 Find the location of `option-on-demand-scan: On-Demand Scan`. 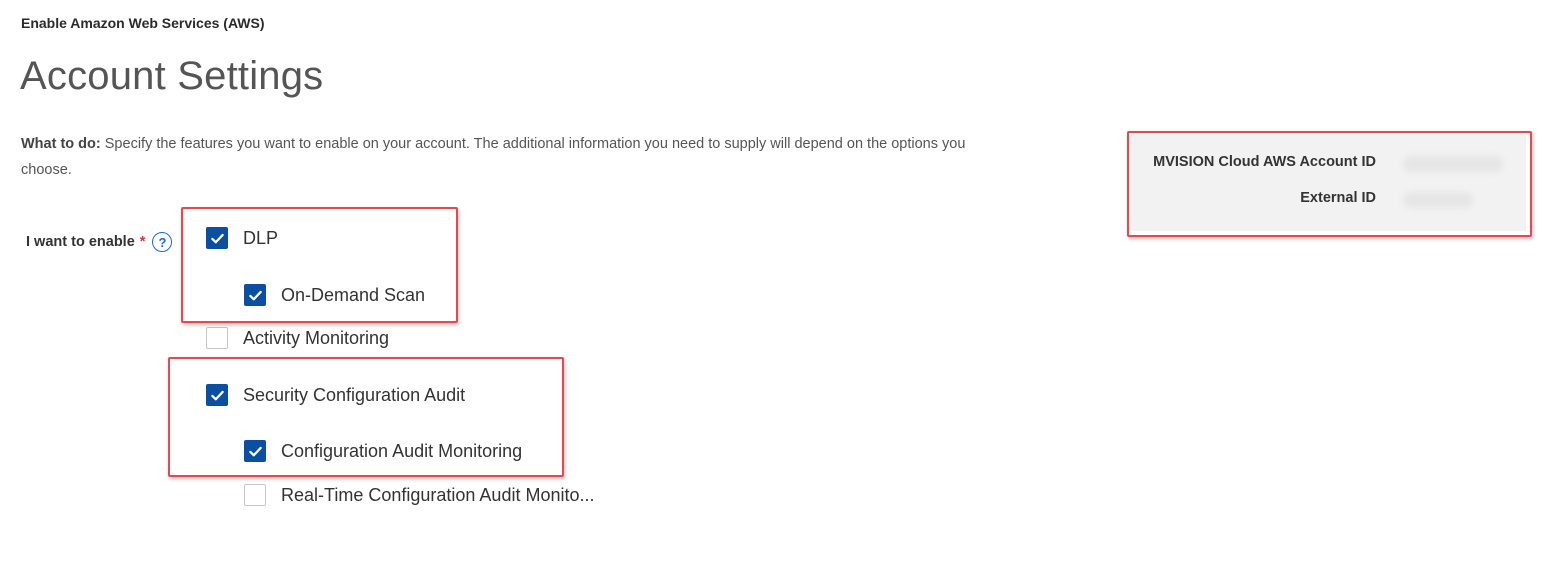

option-on-demand-scan: On-Demand Scan is located at coordinates (334, 295).